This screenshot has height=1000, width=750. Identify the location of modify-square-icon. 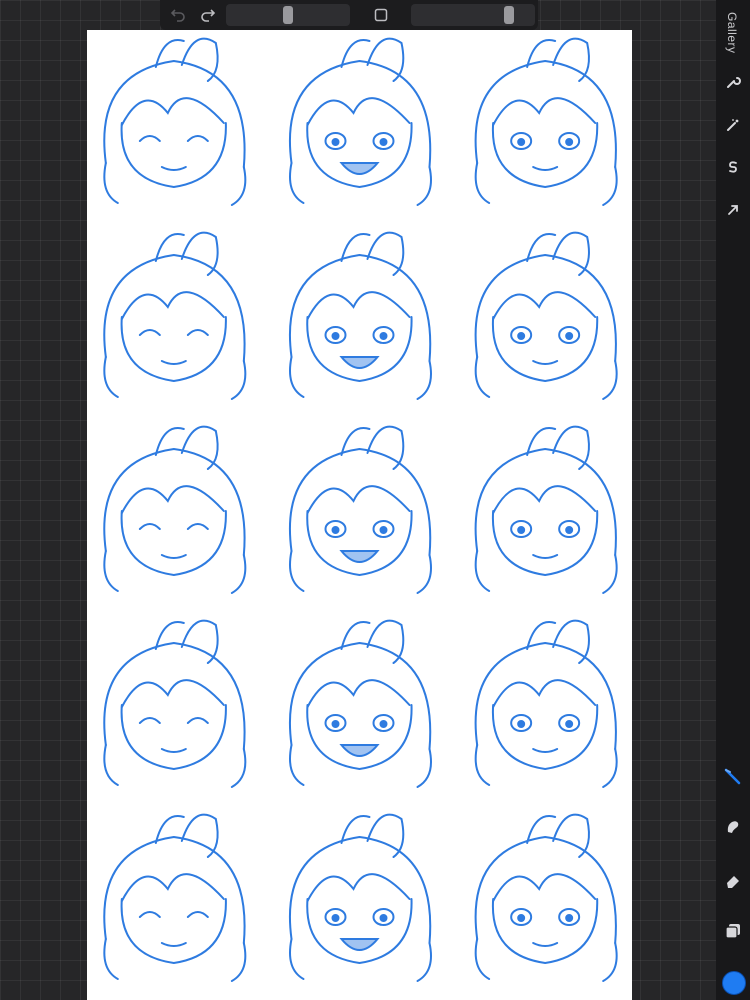
(381, 15).